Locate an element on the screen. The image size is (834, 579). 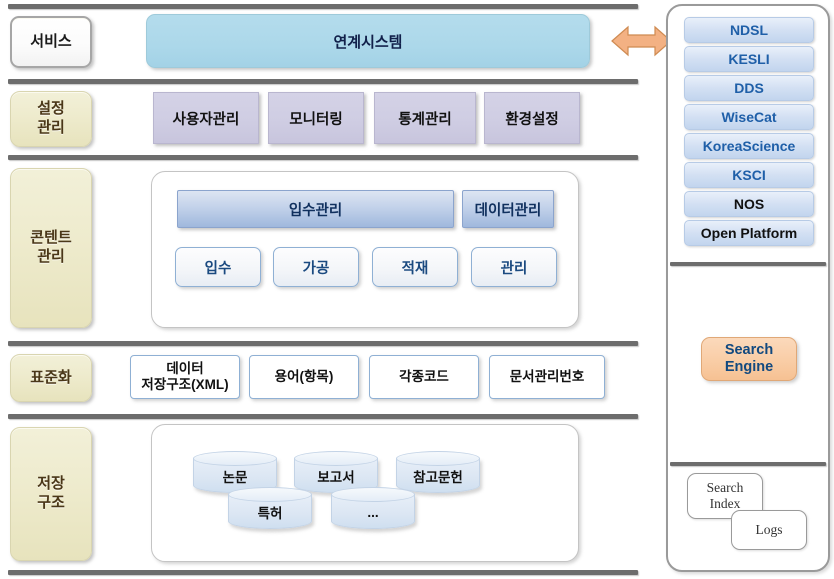
std-document-number: 문서관리번호 is located at coordinates (547, 377).